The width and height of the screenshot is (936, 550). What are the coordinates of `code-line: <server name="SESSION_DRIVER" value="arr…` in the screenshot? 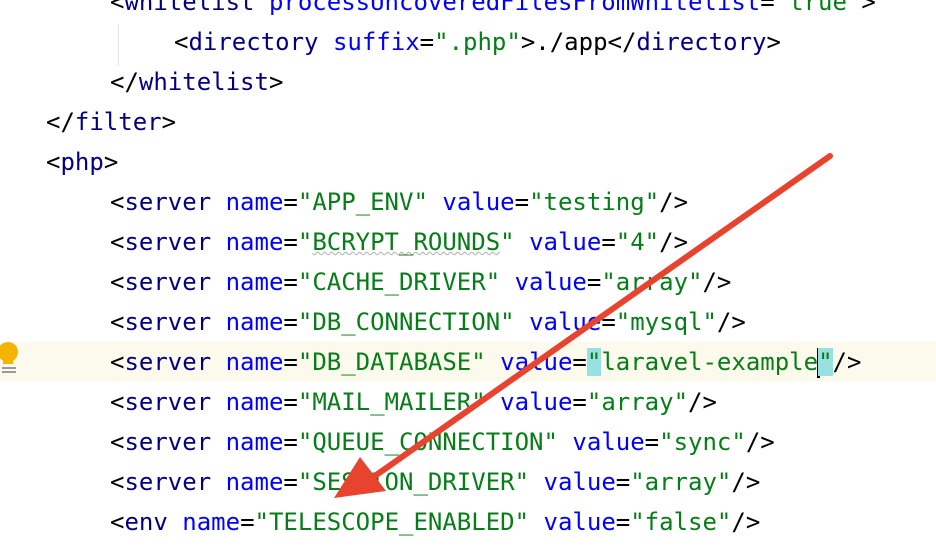 It's located at (468, 482).